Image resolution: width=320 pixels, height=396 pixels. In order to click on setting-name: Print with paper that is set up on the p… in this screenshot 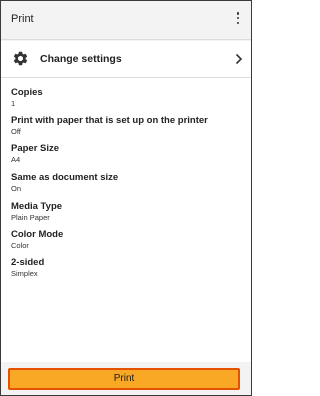, I will do `click(109, 120)`.